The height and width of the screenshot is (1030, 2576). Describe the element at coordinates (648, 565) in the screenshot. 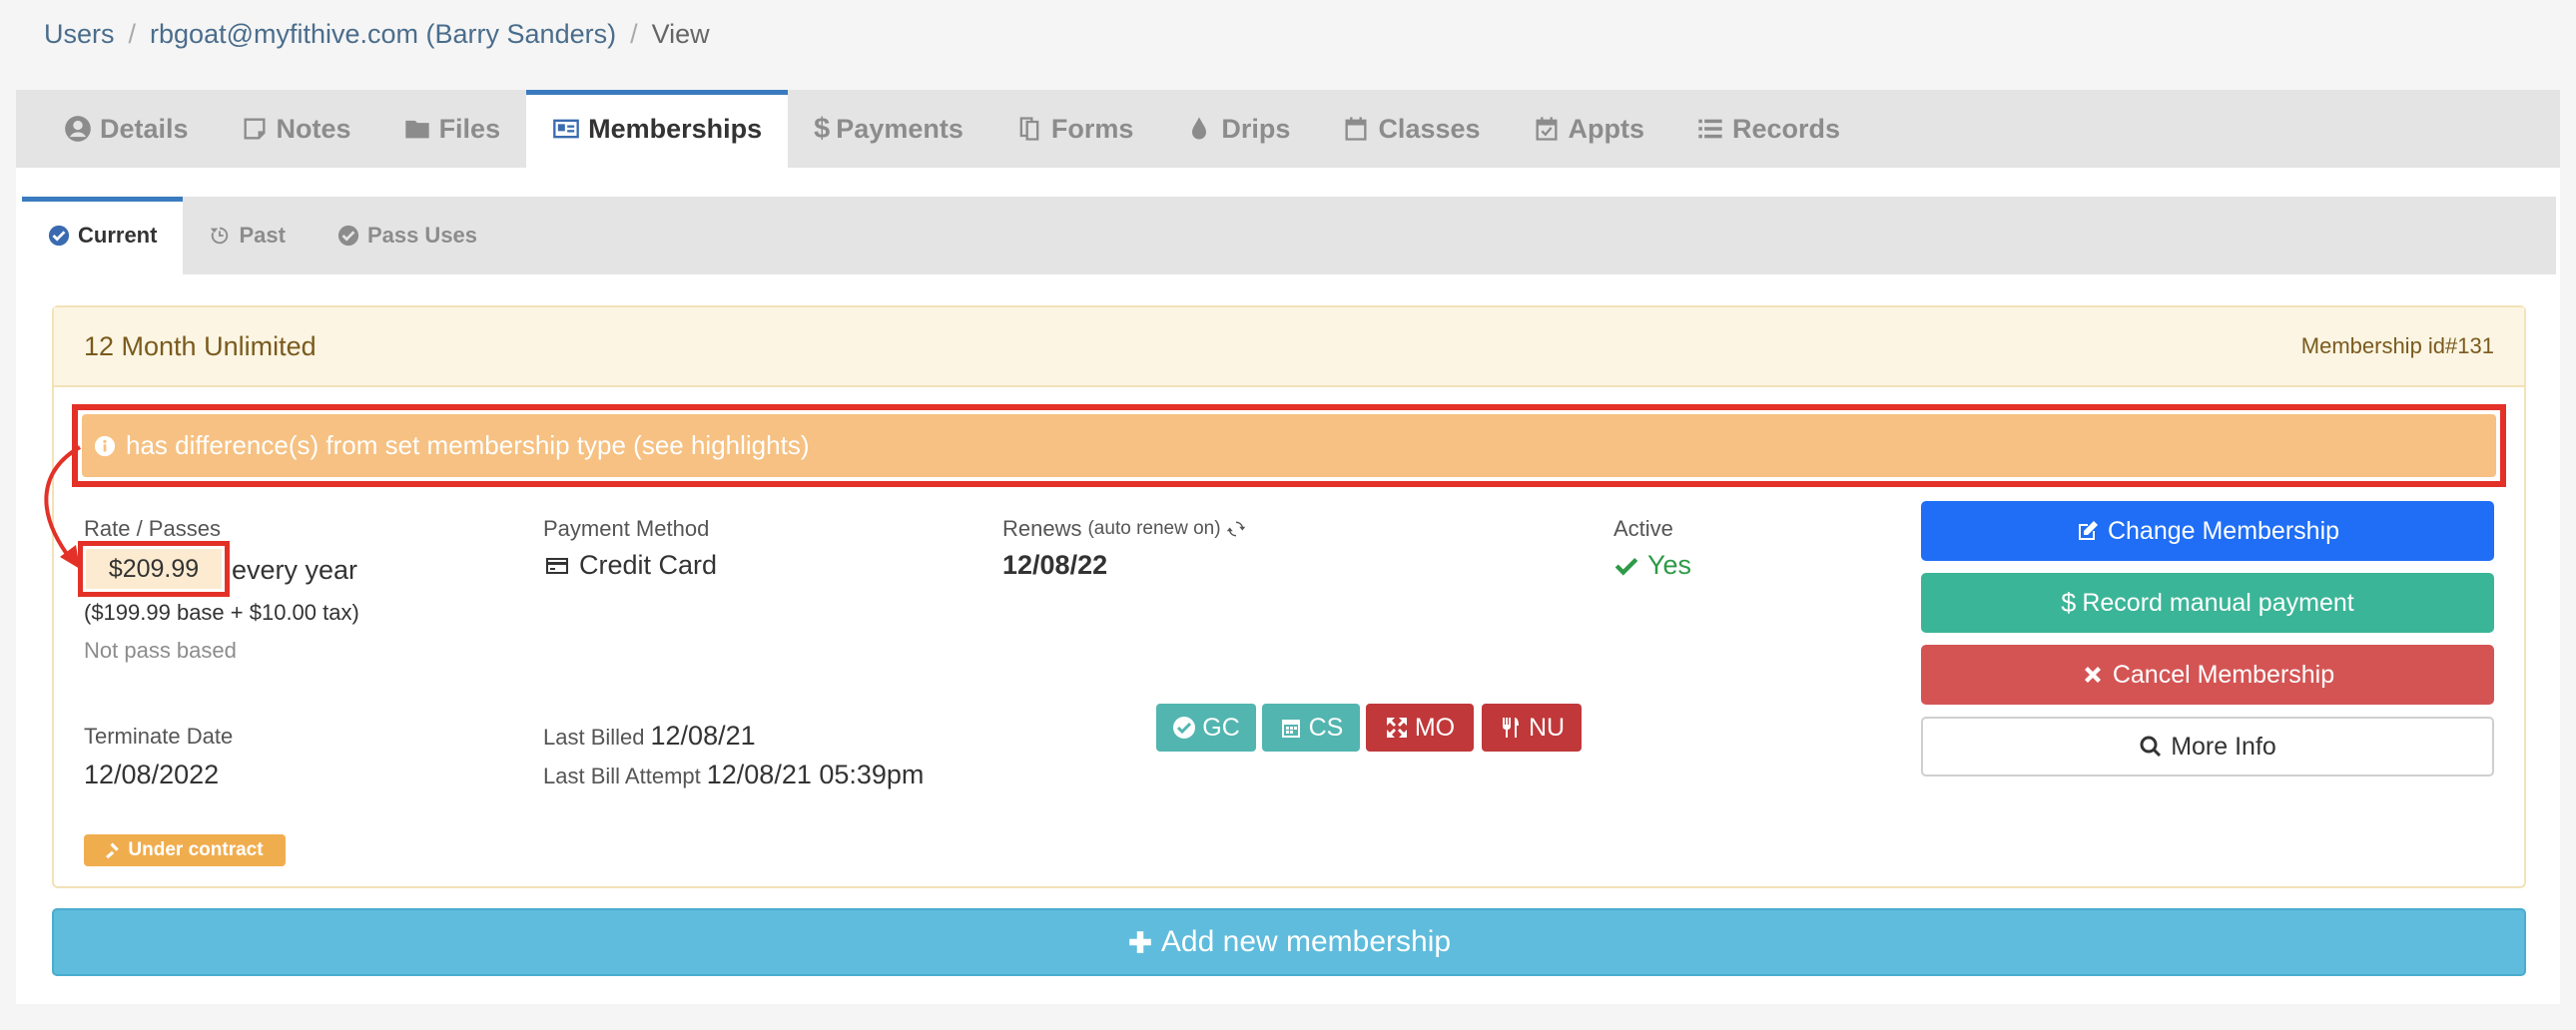

I see `payment-method-text: Credit Card` at that location.